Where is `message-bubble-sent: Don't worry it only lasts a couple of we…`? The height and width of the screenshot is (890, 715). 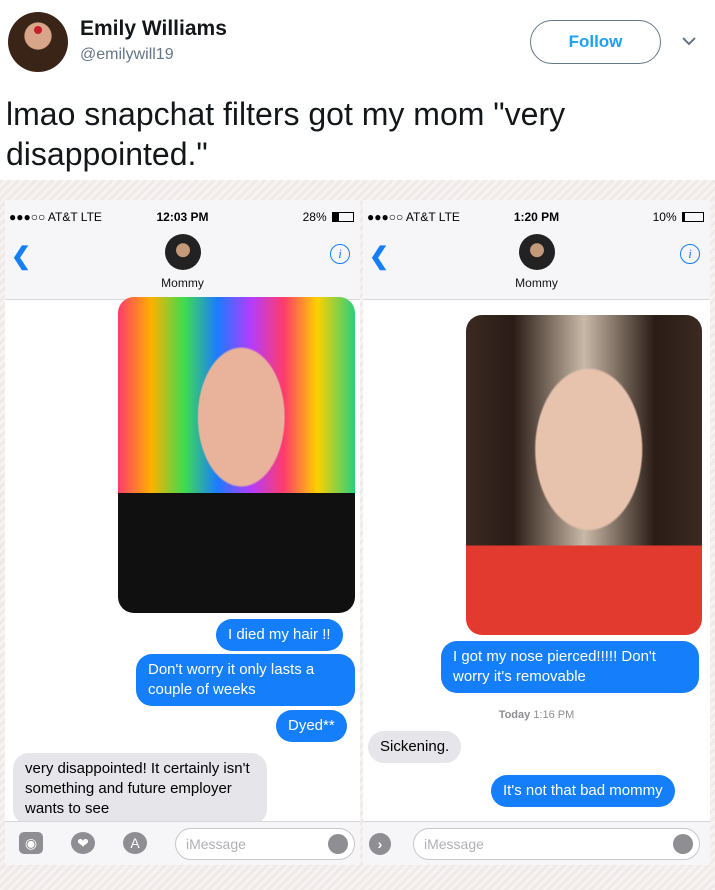
message-bubble-sent: Don't worry it only lasts a couple of we… is located at coordinates (245, 680).